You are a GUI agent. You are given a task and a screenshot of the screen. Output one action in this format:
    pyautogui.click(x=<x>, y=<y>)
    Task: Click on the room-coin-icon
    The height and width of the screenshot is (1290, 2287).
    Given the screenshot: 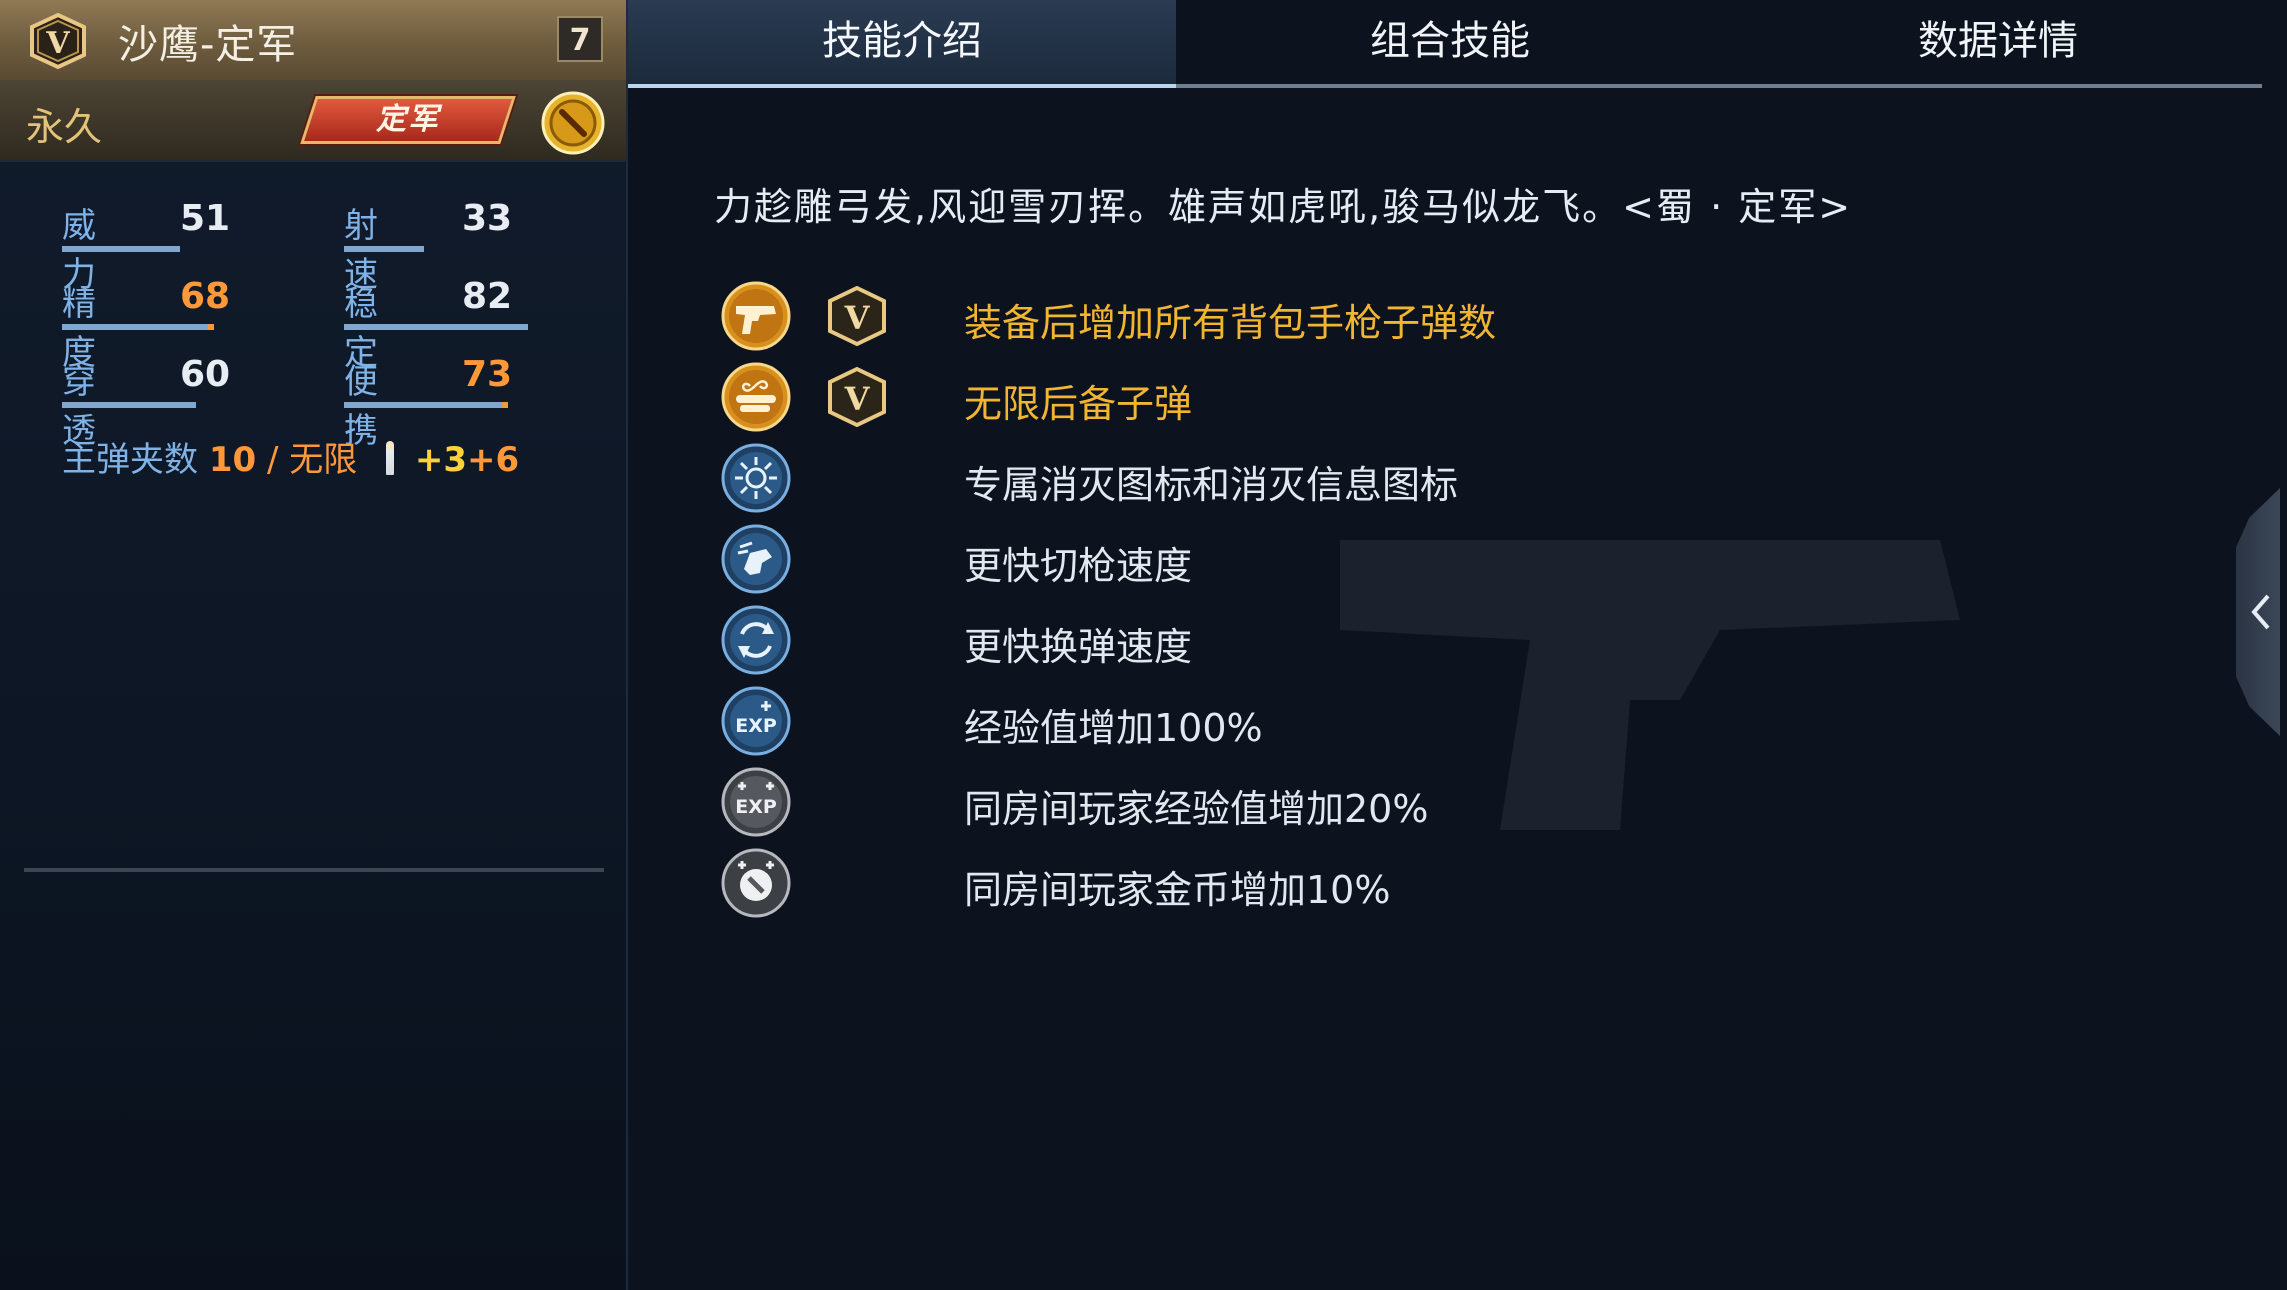 What is the action you would take?
    pyautogui.click(x=756, y=883)
    